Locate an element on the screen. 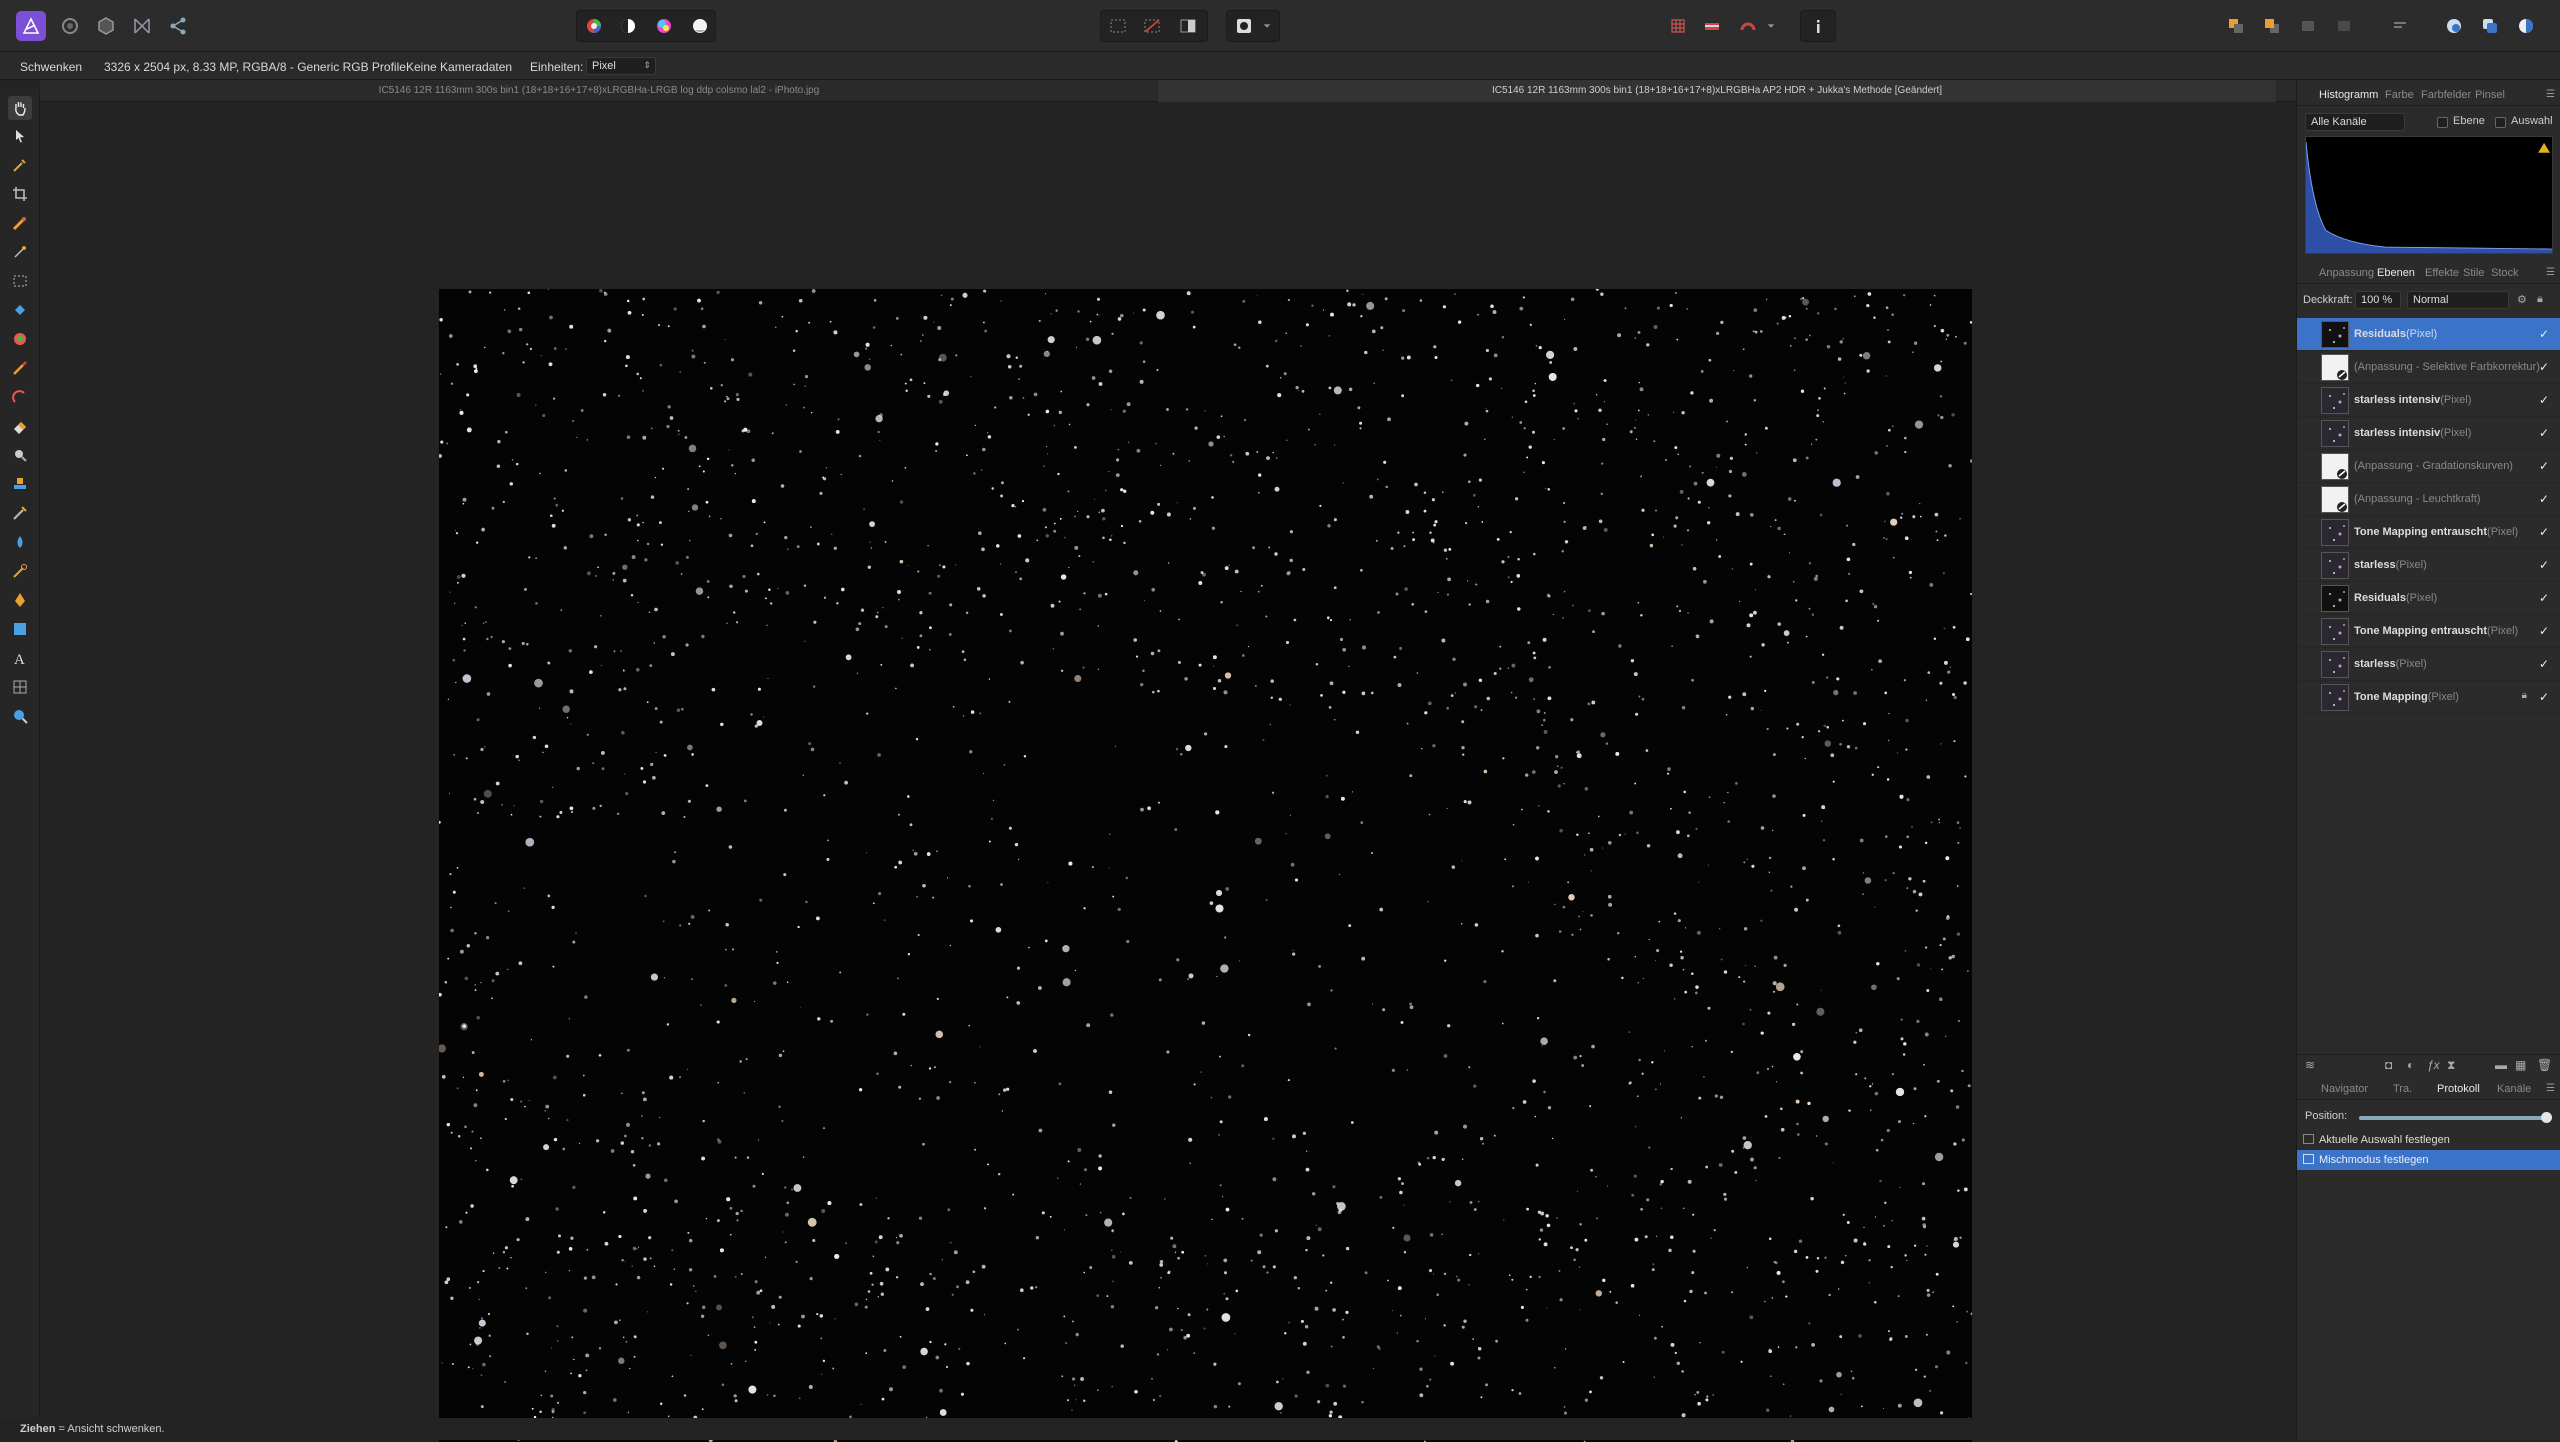 This screenshot has width=2560, height=1442. mask-icon: ◘ is located at coordinates (2388, 1065).